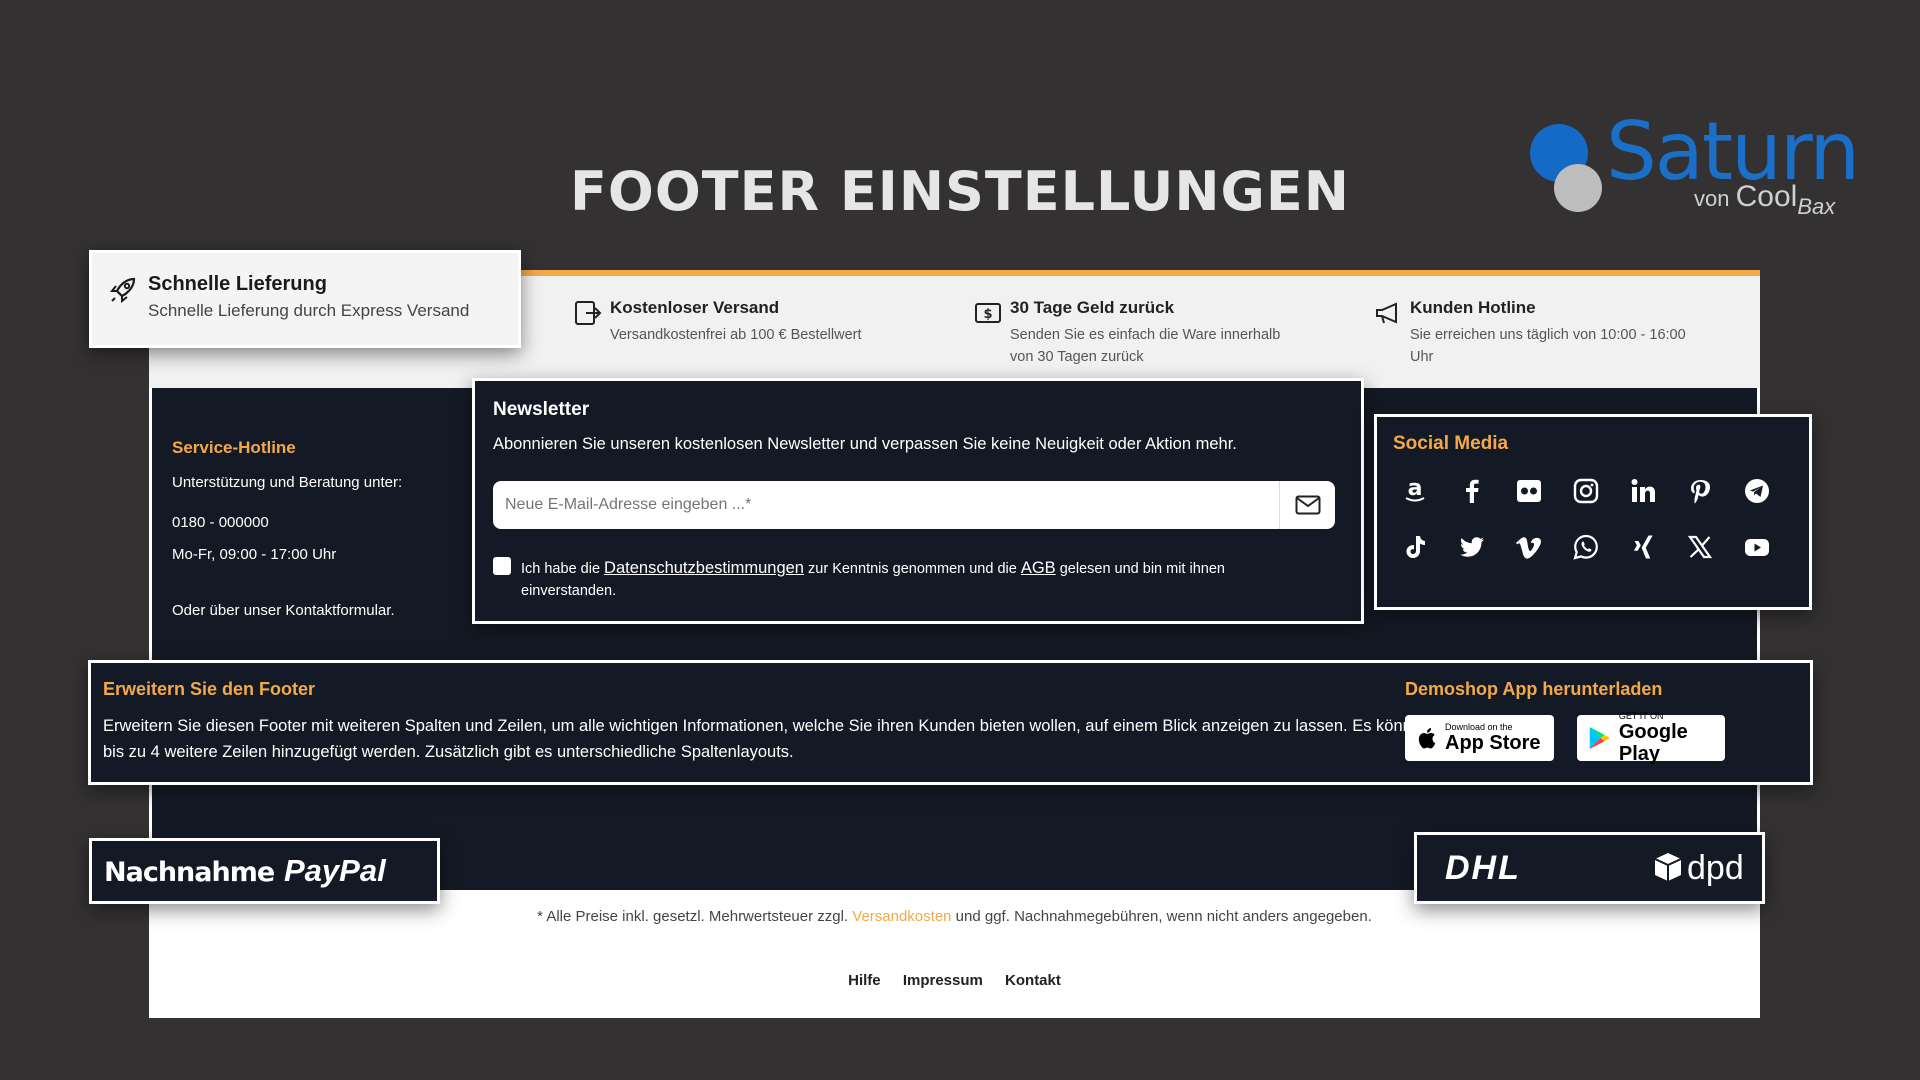 Image resolution: width=1920 pixels, height=1080 pixels. Describe the element at coordinates (1766, 196) in the screenshot. I see `logo-cool: Cool` at that location.